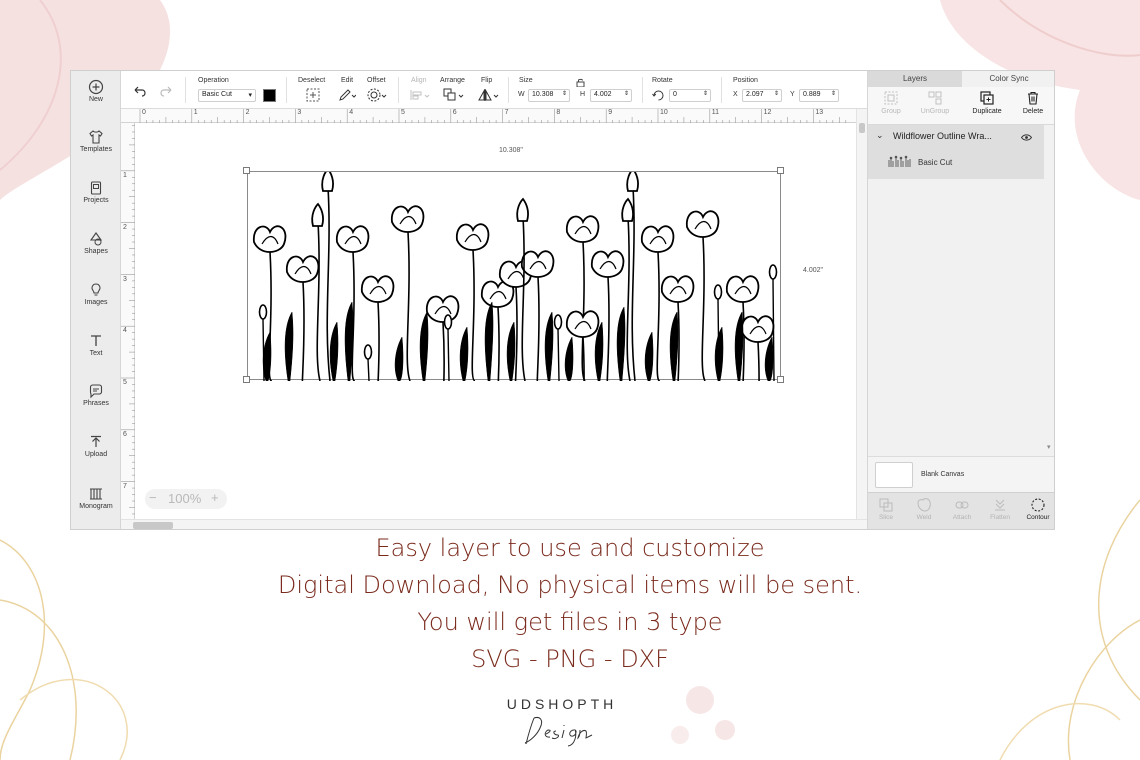 This screenshot has height=760, width=1140. Describe the element at coordinates (1032, 103) in the screenshot. I see `delete-button: Delete` at that location.